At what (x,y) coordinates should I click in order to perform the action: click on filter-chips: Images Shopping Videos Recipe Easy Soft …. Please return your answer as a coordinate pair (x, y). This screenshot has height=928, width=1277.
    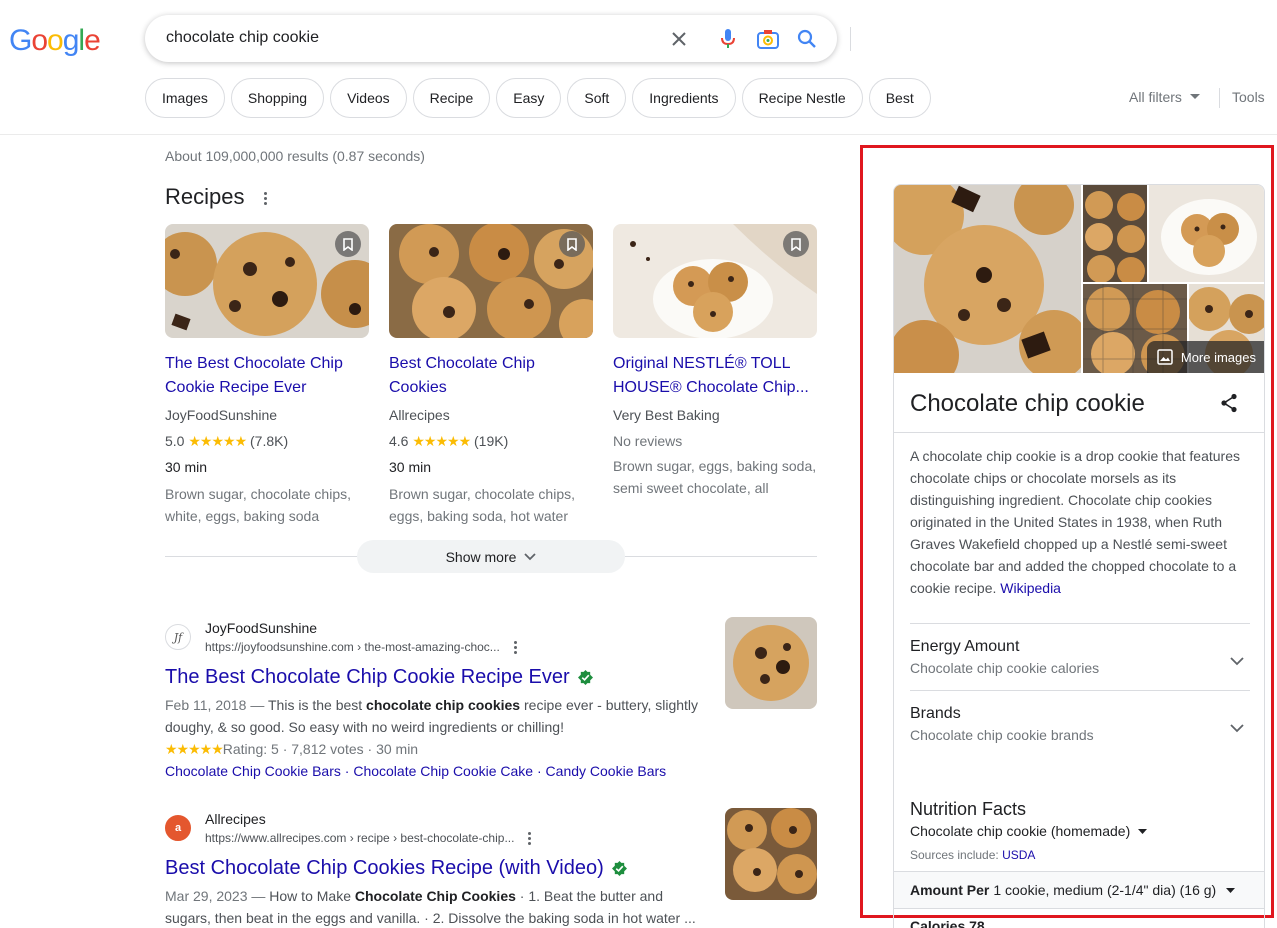
    Looking at the image, I should click on (538, 98).